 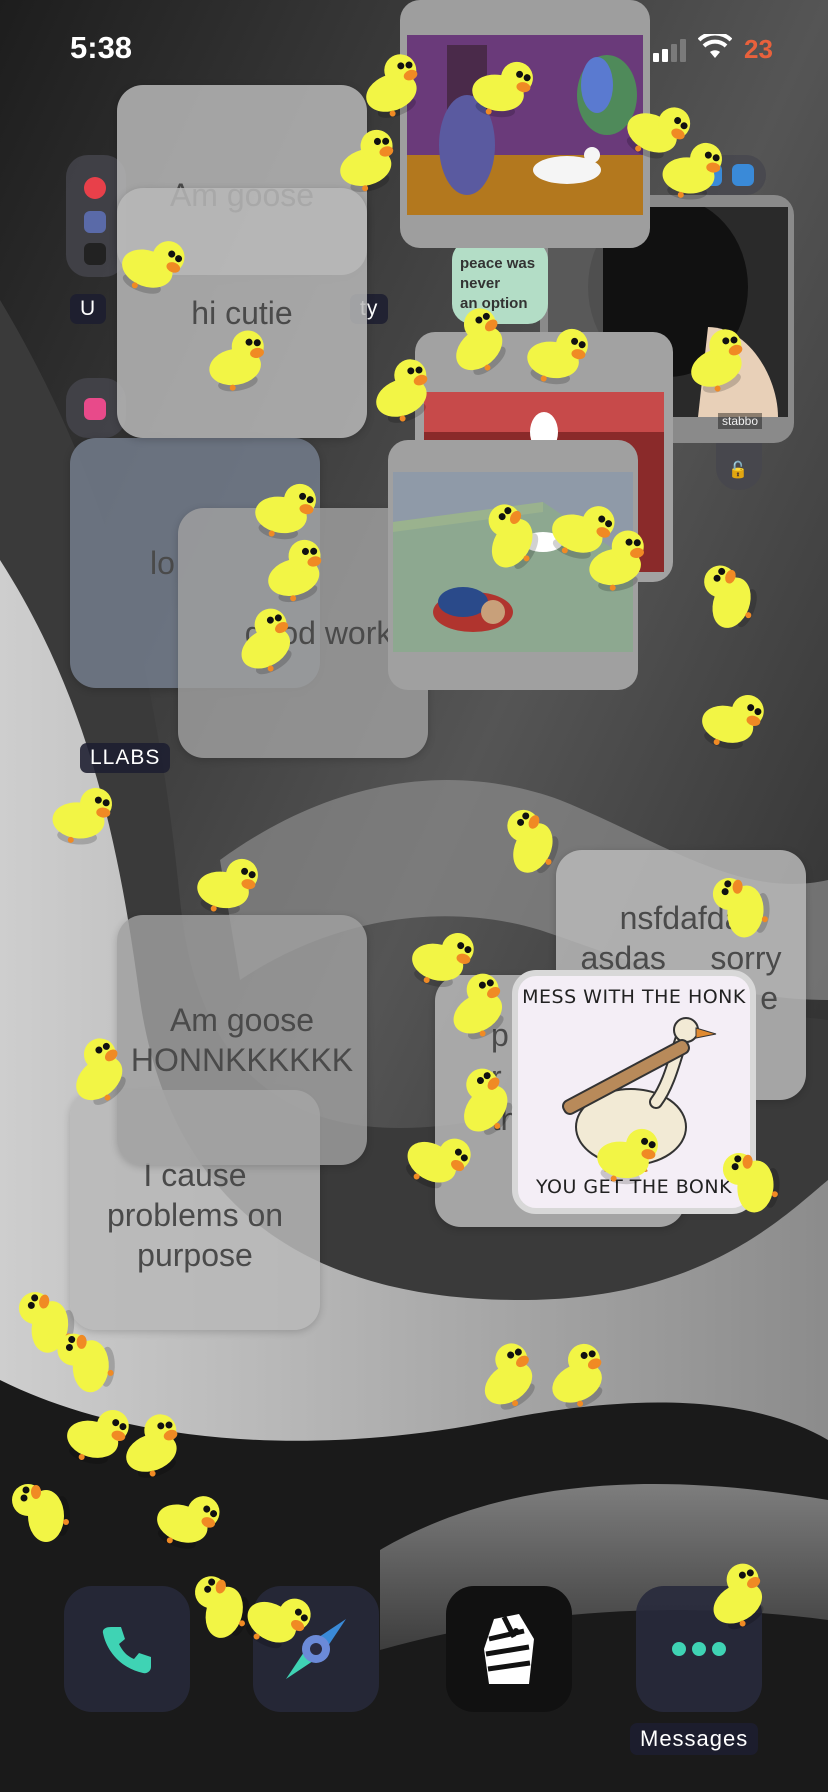 I want to click on zebra-icon, so click(x=509, y=1649).